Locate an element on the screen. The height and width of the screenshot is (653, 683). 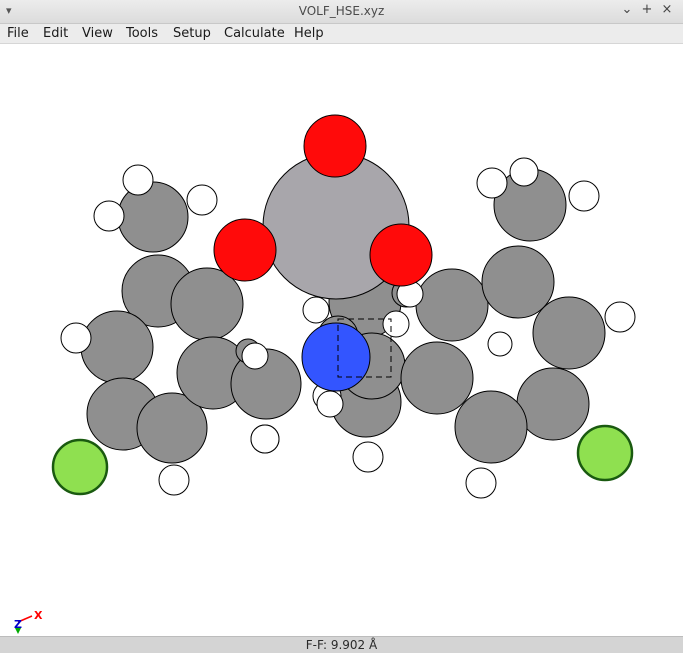
status-text: F-F: 9.902 Å is located at coordinates (341, 645).